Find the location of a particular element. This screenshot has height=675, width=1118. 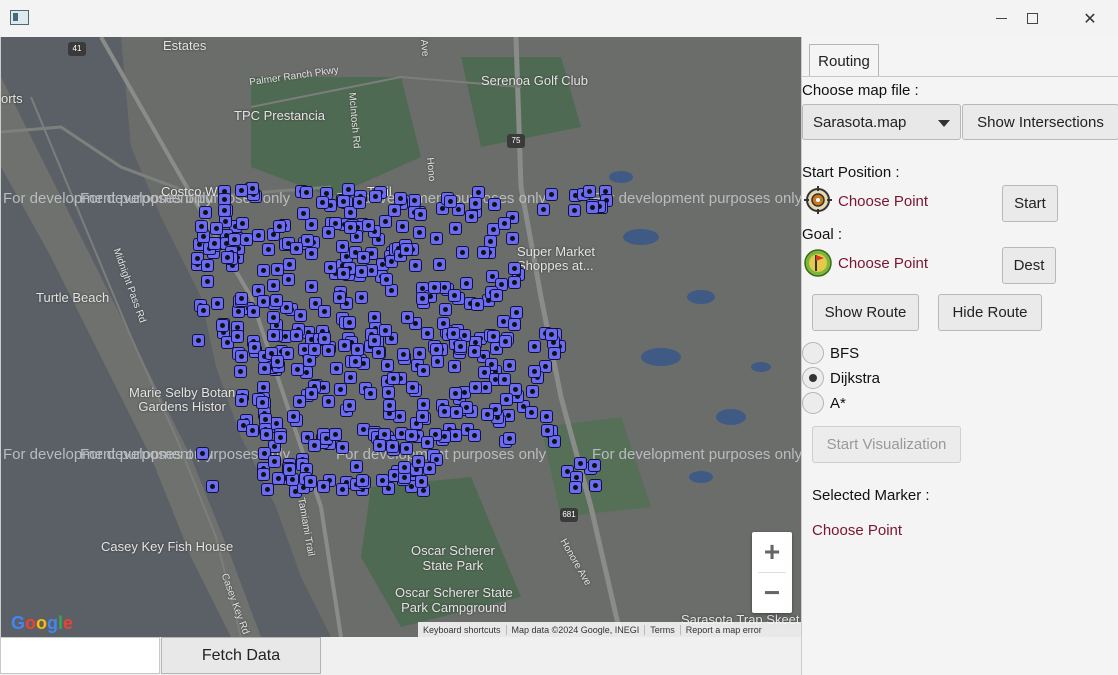

close-button: ✕ is located at coordinates (1090, 18).